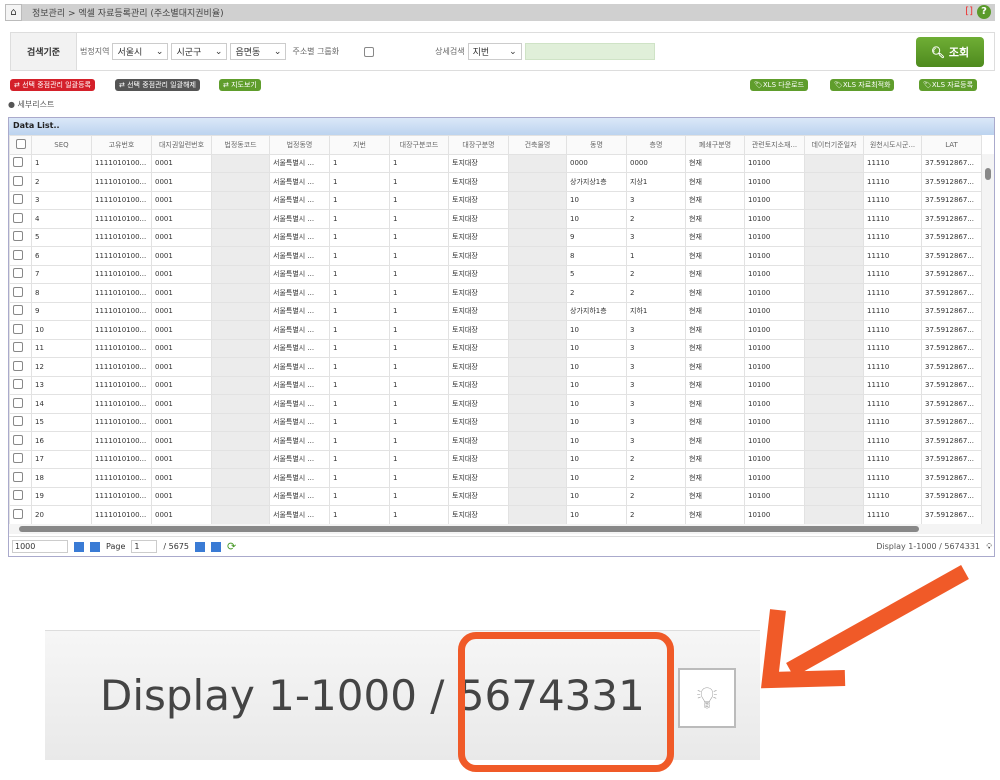 The width and height of the screenshot is (1000, 780). Describe the element at coordinates (589, 51) in the screenshot. I see `detail-search-input` at that location.